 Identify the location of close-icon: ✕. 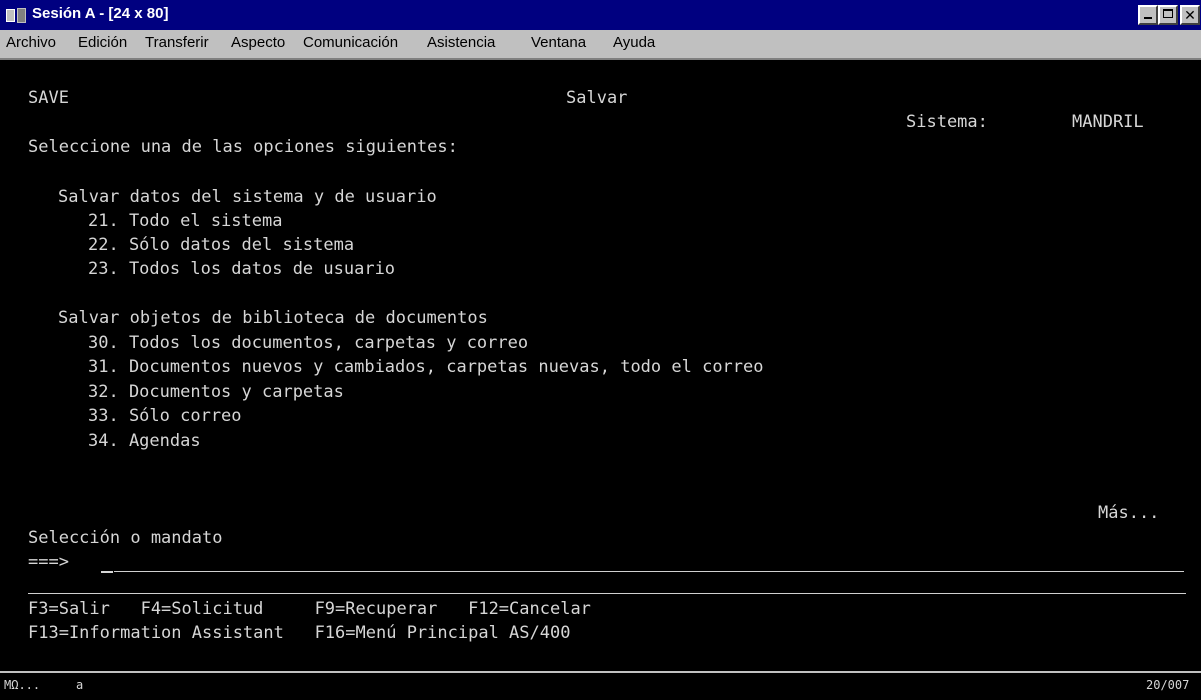
(1190, 15).